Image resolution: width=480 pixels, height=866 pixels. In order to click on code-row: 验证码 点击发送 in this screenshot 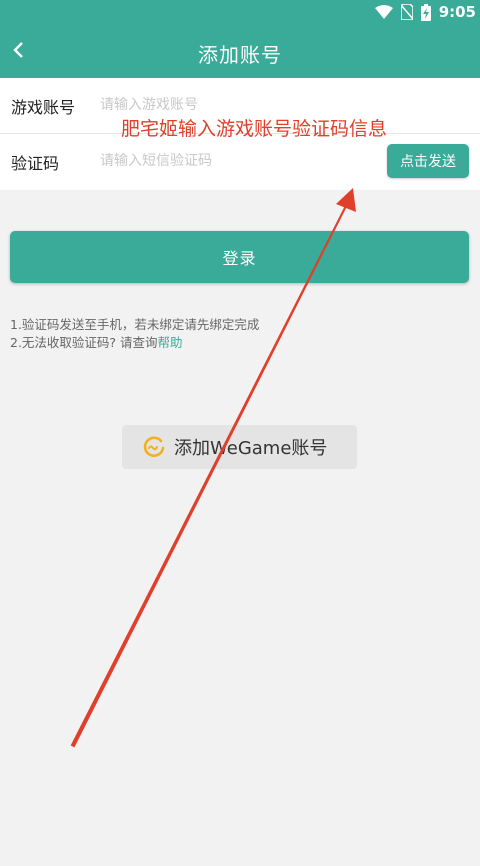, I will do `click(240, 161)`.